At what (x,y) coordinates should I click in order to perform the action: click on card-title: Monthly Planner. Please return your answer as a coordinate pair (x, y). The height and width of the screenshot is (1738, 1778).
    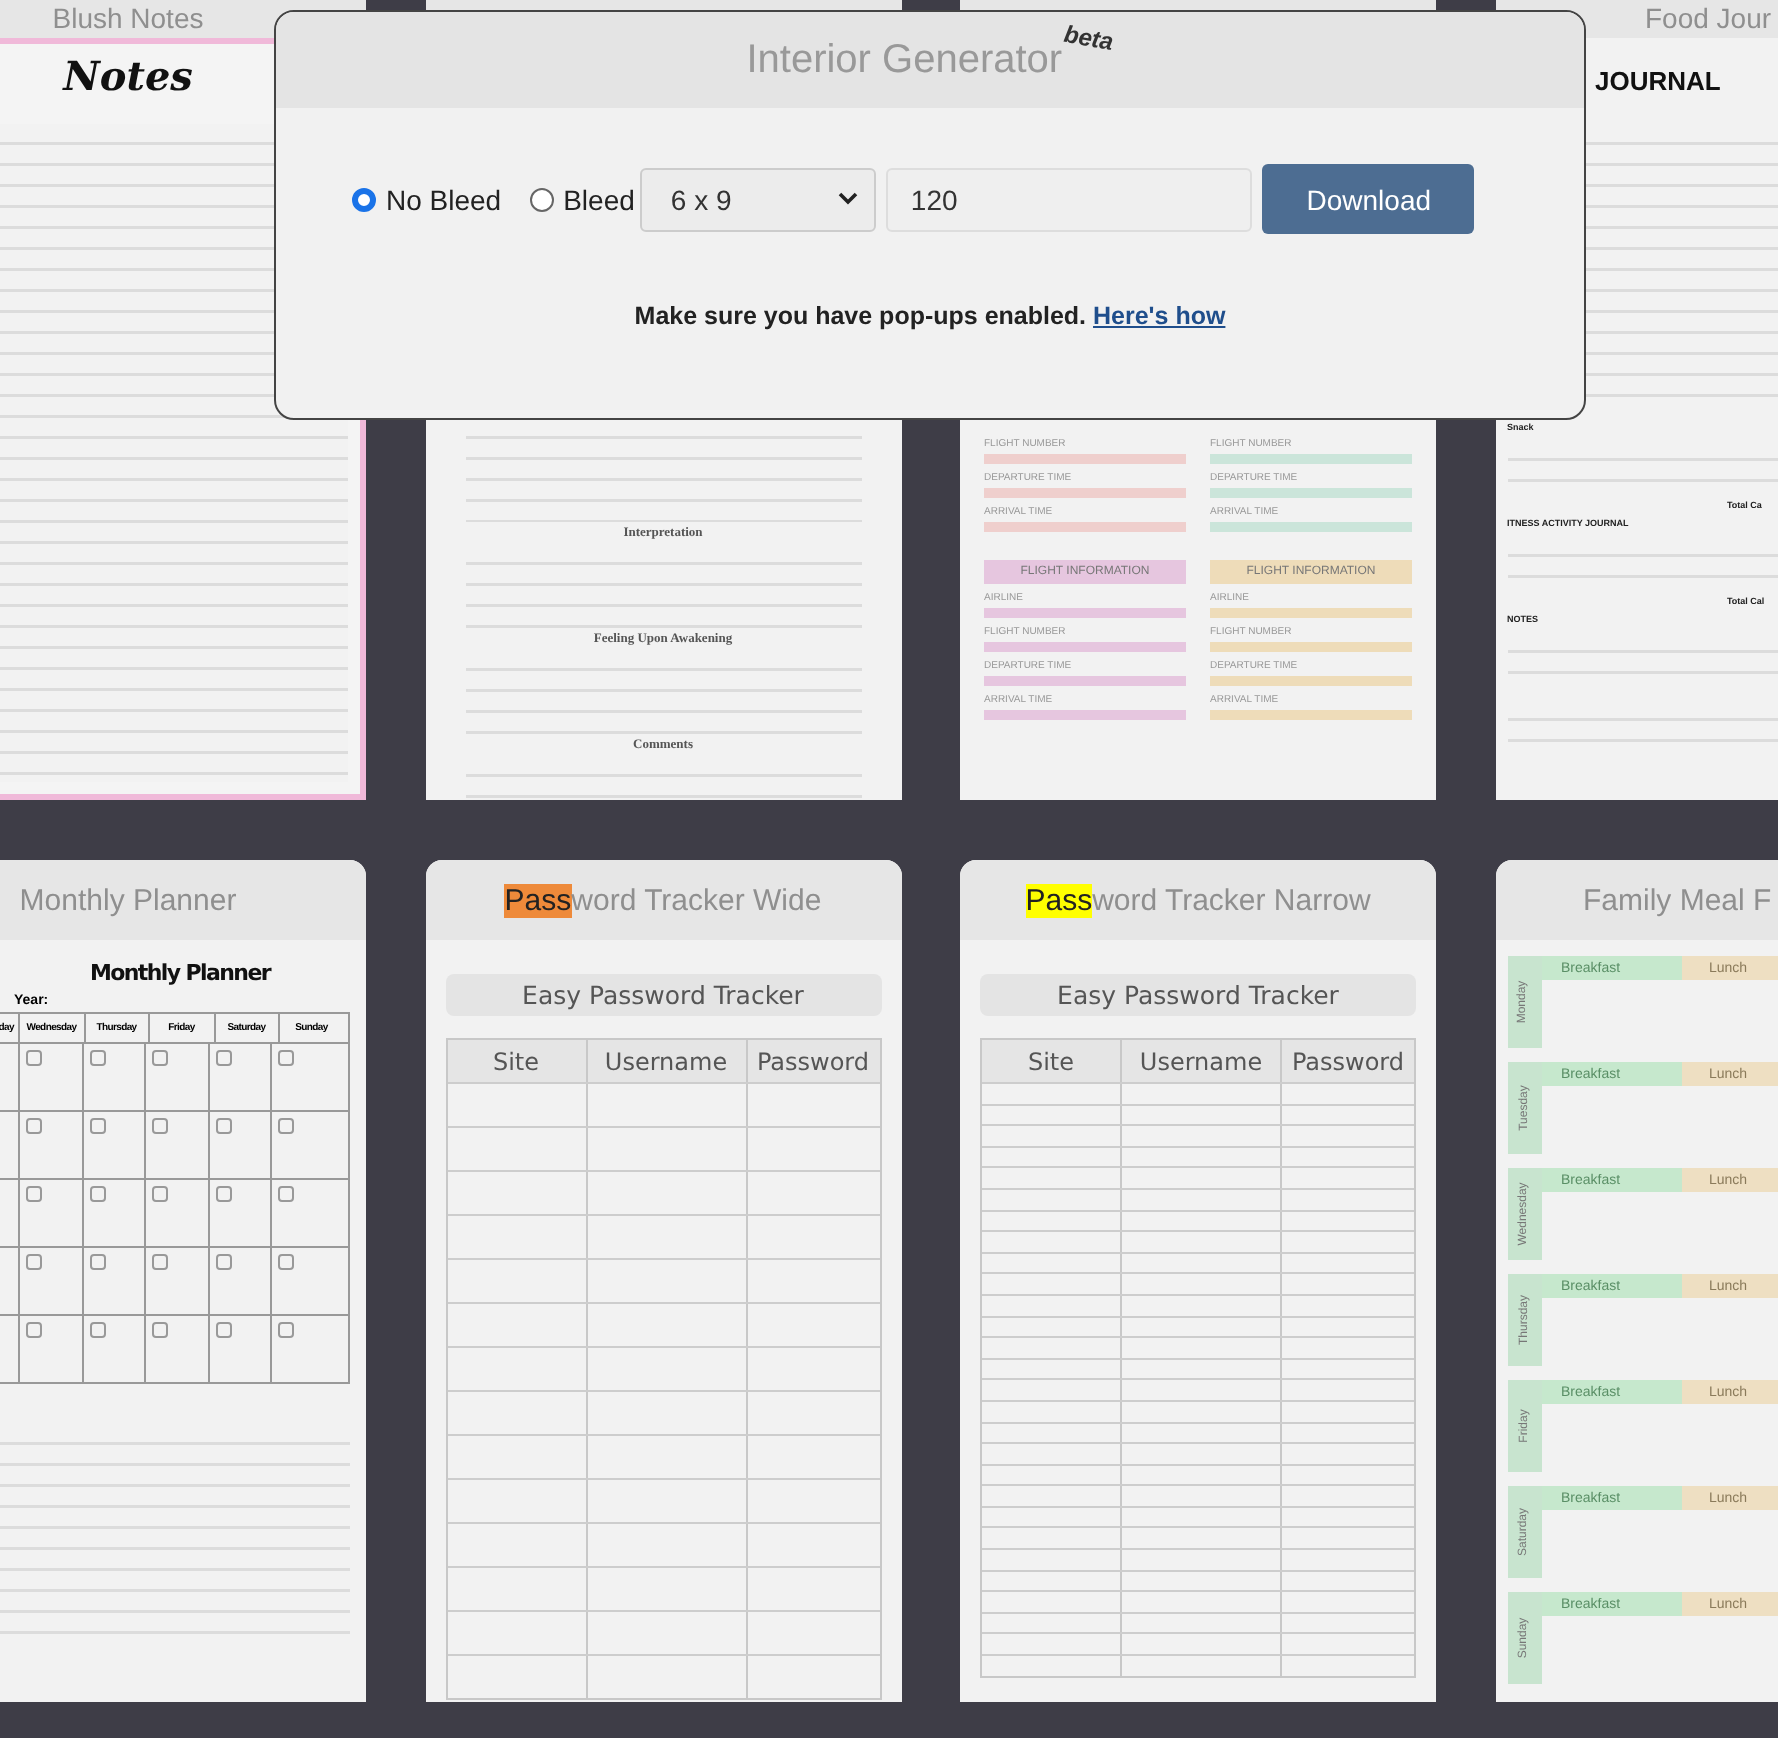
    Looking at the image, I should click on (128, 900).